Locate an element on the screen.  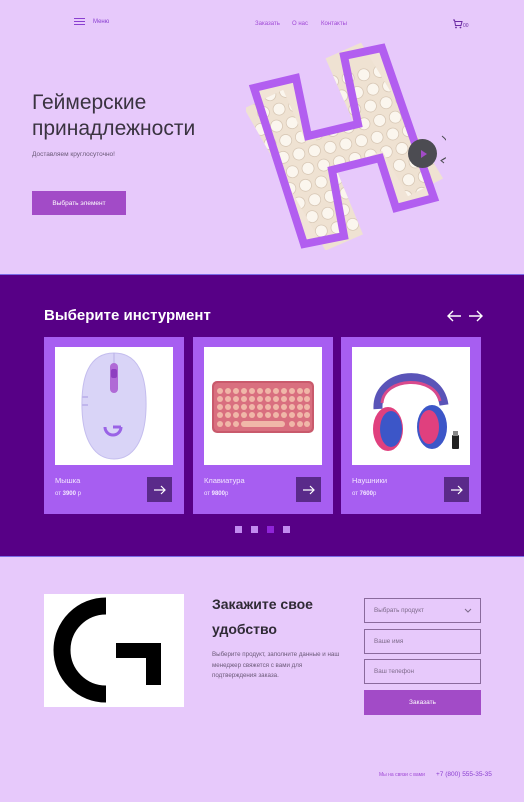
product-name: Клавиатура is located at coordinates (224, 480).